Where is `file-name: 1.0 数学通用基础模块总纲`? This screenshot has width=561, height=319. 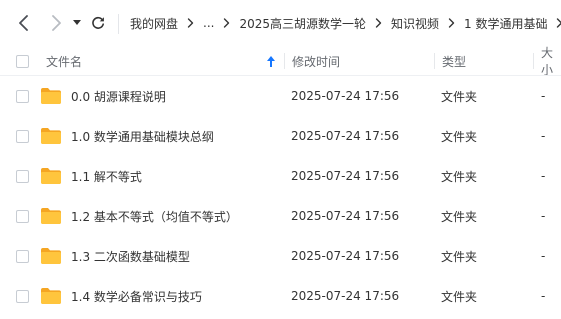
file-name: 1.0 数学通用基础模块总纲 is located at coordinates (142, 136).